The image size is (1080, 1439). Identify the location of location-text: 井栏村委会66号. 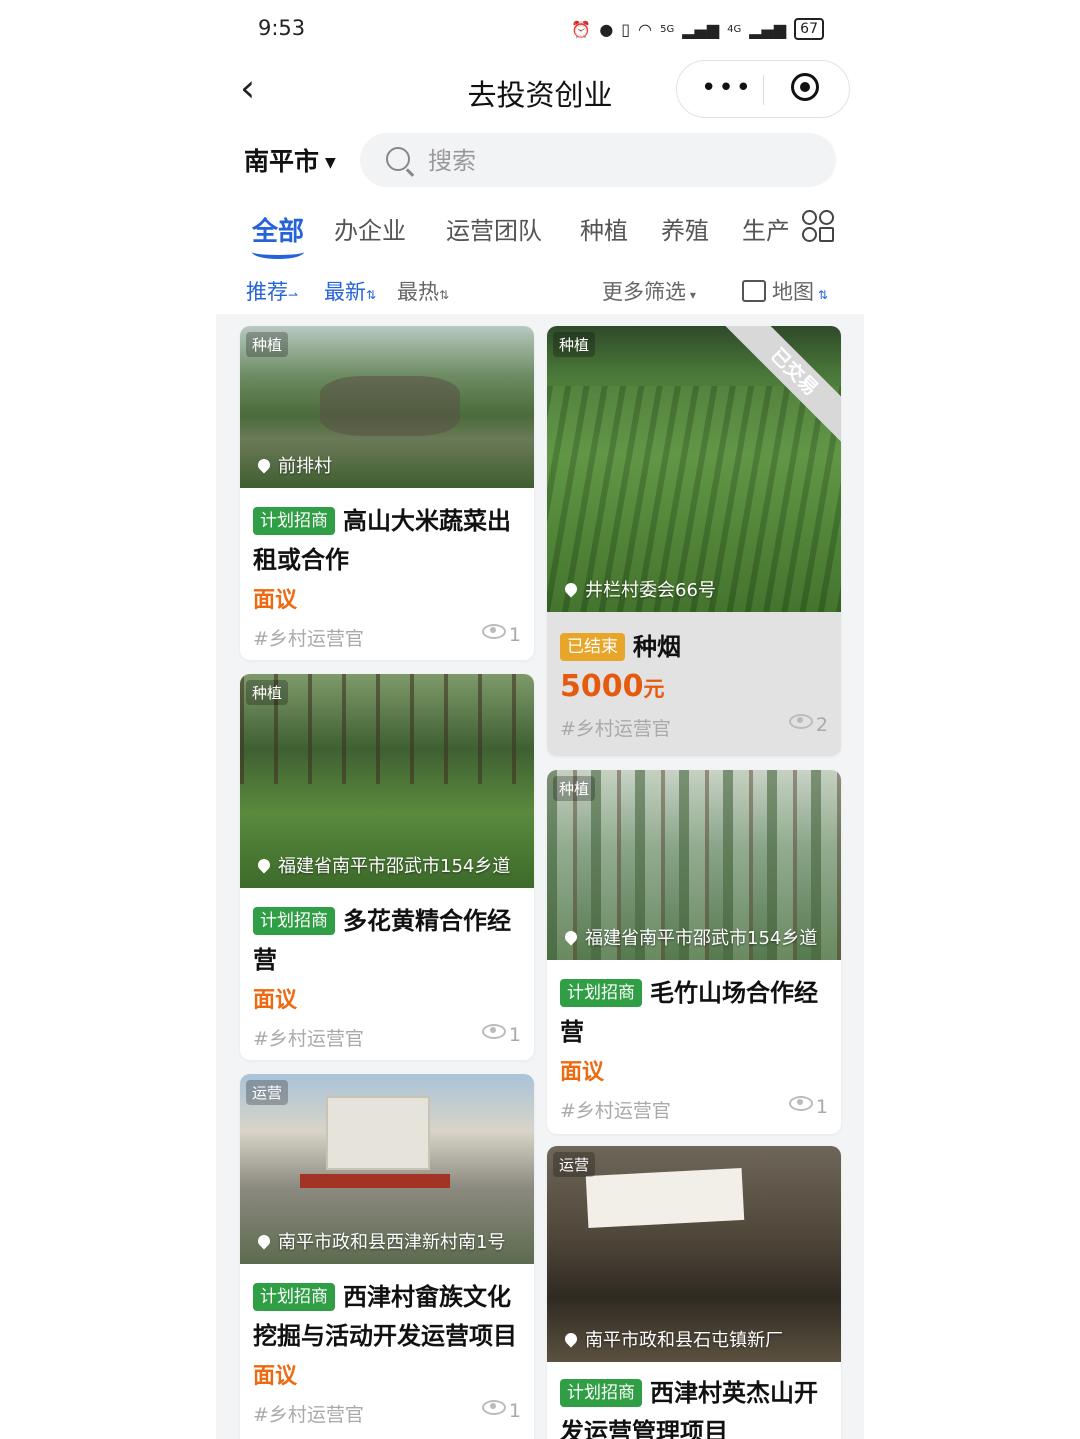
(650, 590).